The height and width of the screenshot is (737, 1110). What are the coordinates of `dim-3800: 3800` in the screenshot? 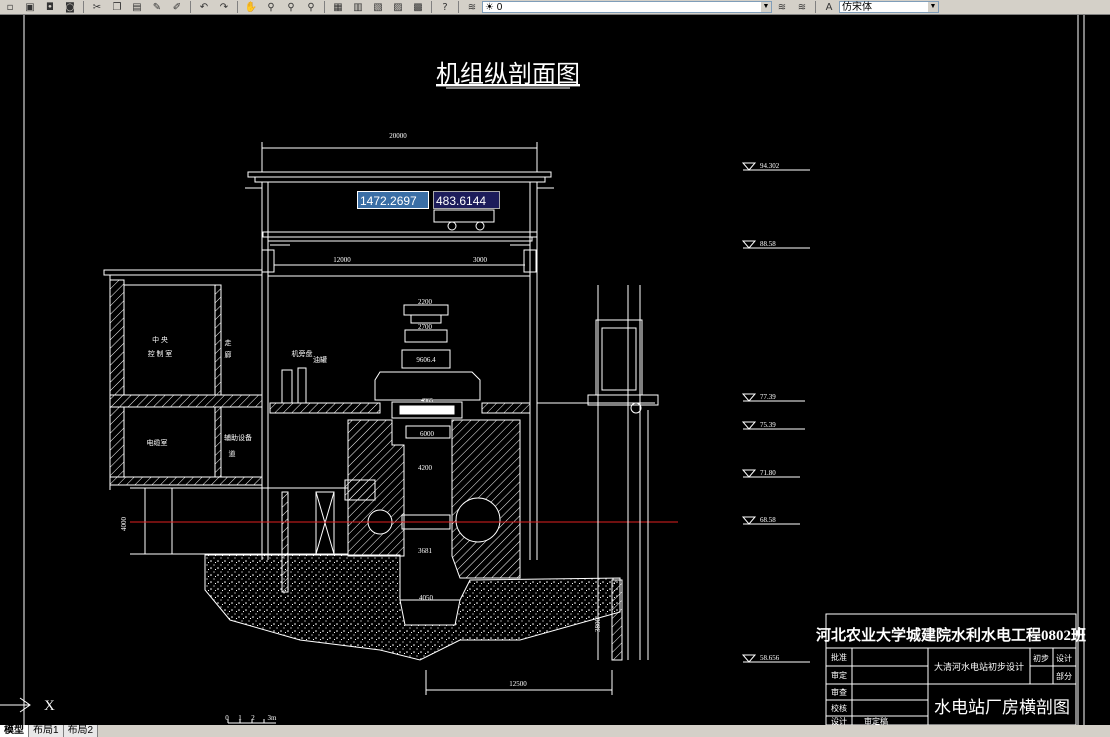 It's located at (598, 625).